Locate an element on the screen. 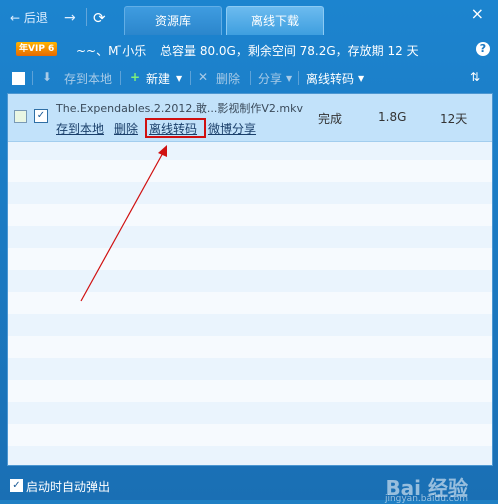 This screenshot has width=498, height=504. tab-resource-library: 资源库 is located at coordinates (173, 20).